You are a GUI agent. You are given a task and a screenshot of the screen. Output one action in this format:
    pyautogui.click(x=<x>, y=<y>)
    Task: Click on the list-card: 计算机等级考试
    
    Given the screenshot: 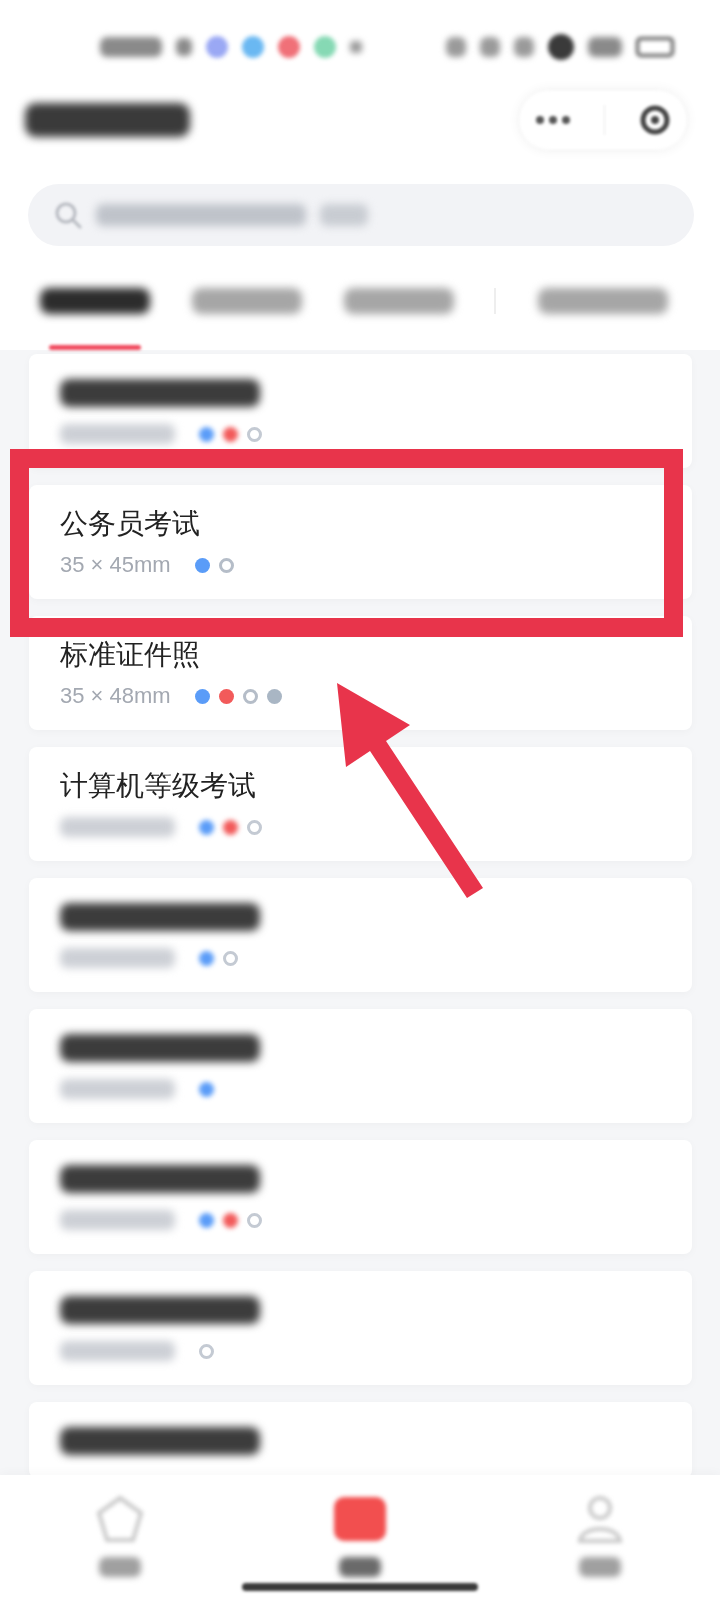 What is the action you would take?
    pyautogui.click(x=360, y=804)
    